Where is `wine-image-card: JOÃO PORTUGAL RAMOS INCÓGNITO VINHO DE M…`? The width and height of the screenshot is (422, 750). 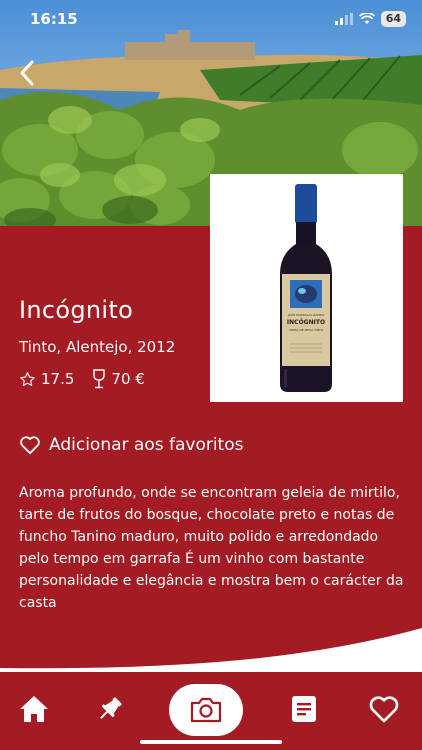
wine-image-card: JOÃO PORTUGAL RAMOS INCÓGNITO VINHO DE M… is located at coordinates (306, 288).